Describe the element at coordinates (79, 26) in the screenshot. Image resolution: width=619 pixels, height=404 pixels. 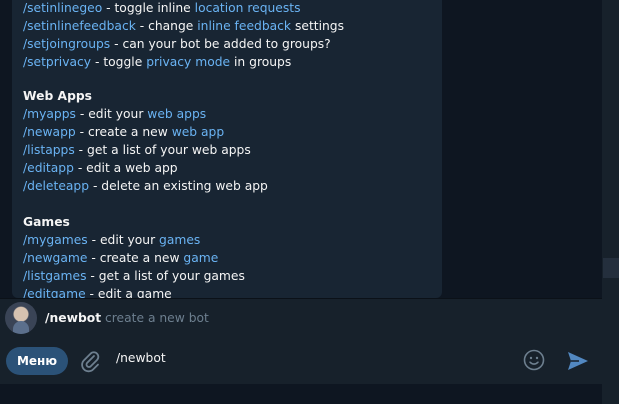
I see `command-link: /setinlinefeedback` at that location.